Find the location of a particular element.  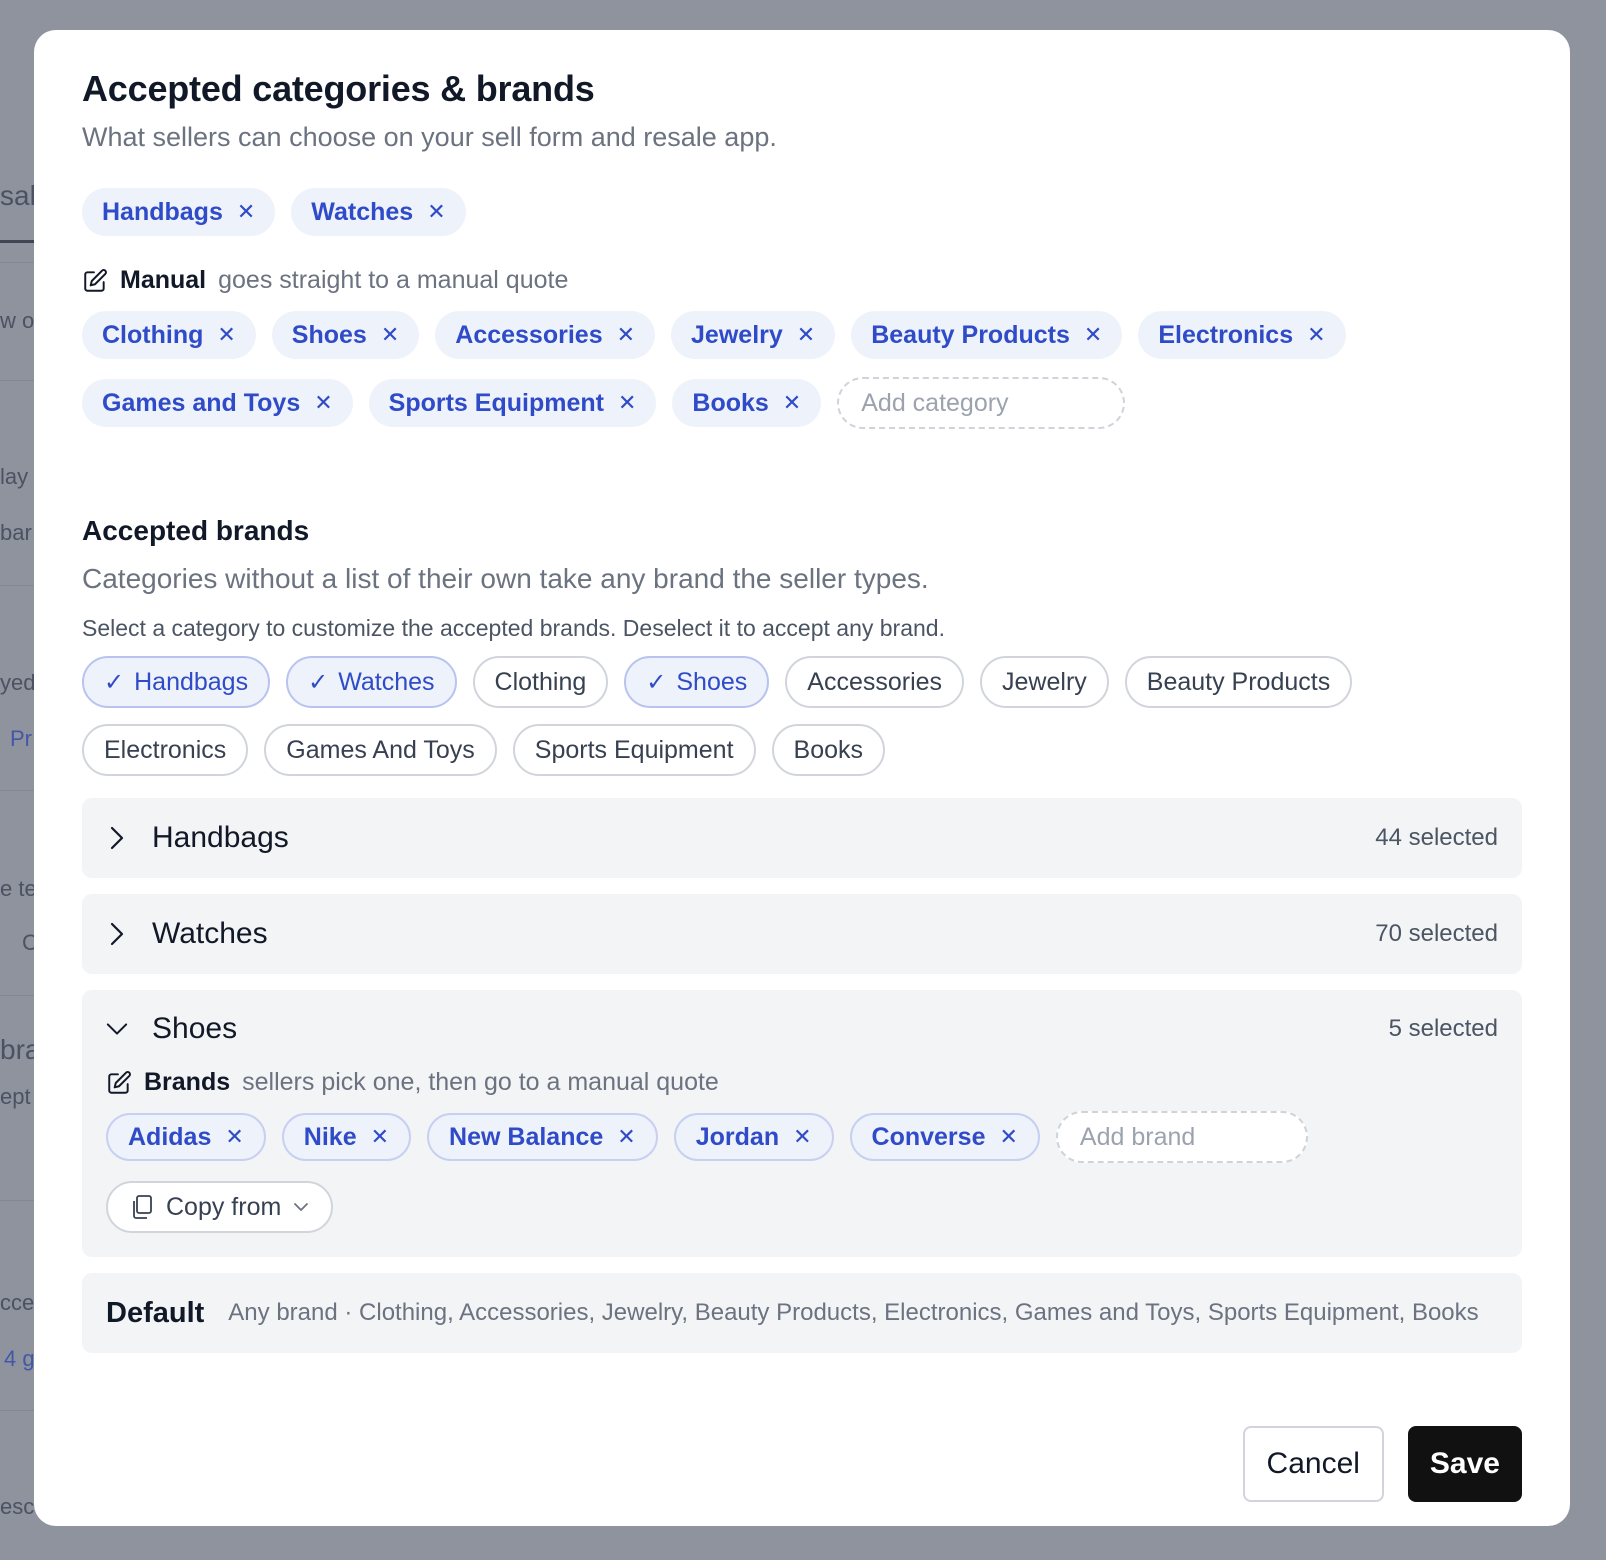

default-label: Default is located at coordinates (155, 1312).